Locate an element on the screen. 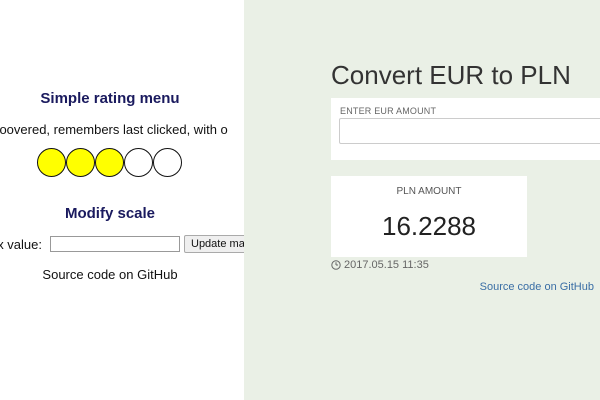 The width and height of the screenshot is (600, 400). pln-amount-card: PLN AMOUNT 16.2288 is located at coordinates (429, 216).